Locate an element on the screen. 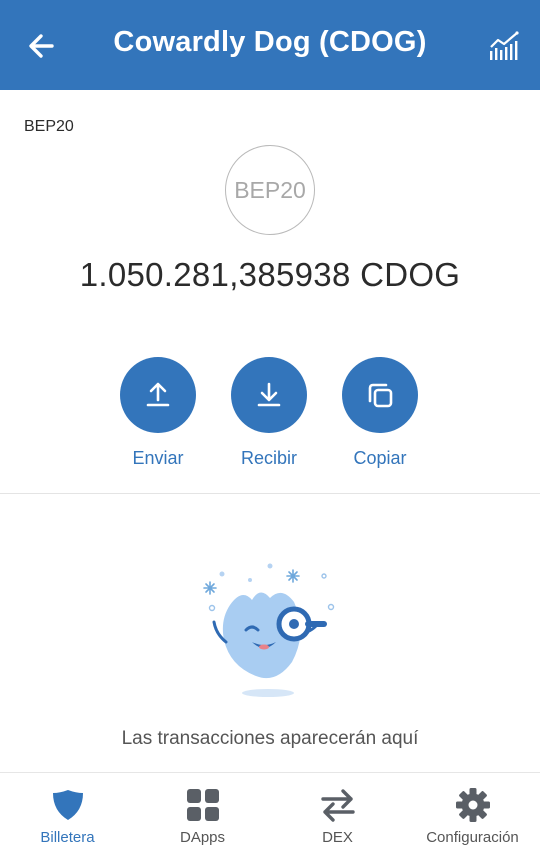  section-divider is located at coordinates (270, 493).